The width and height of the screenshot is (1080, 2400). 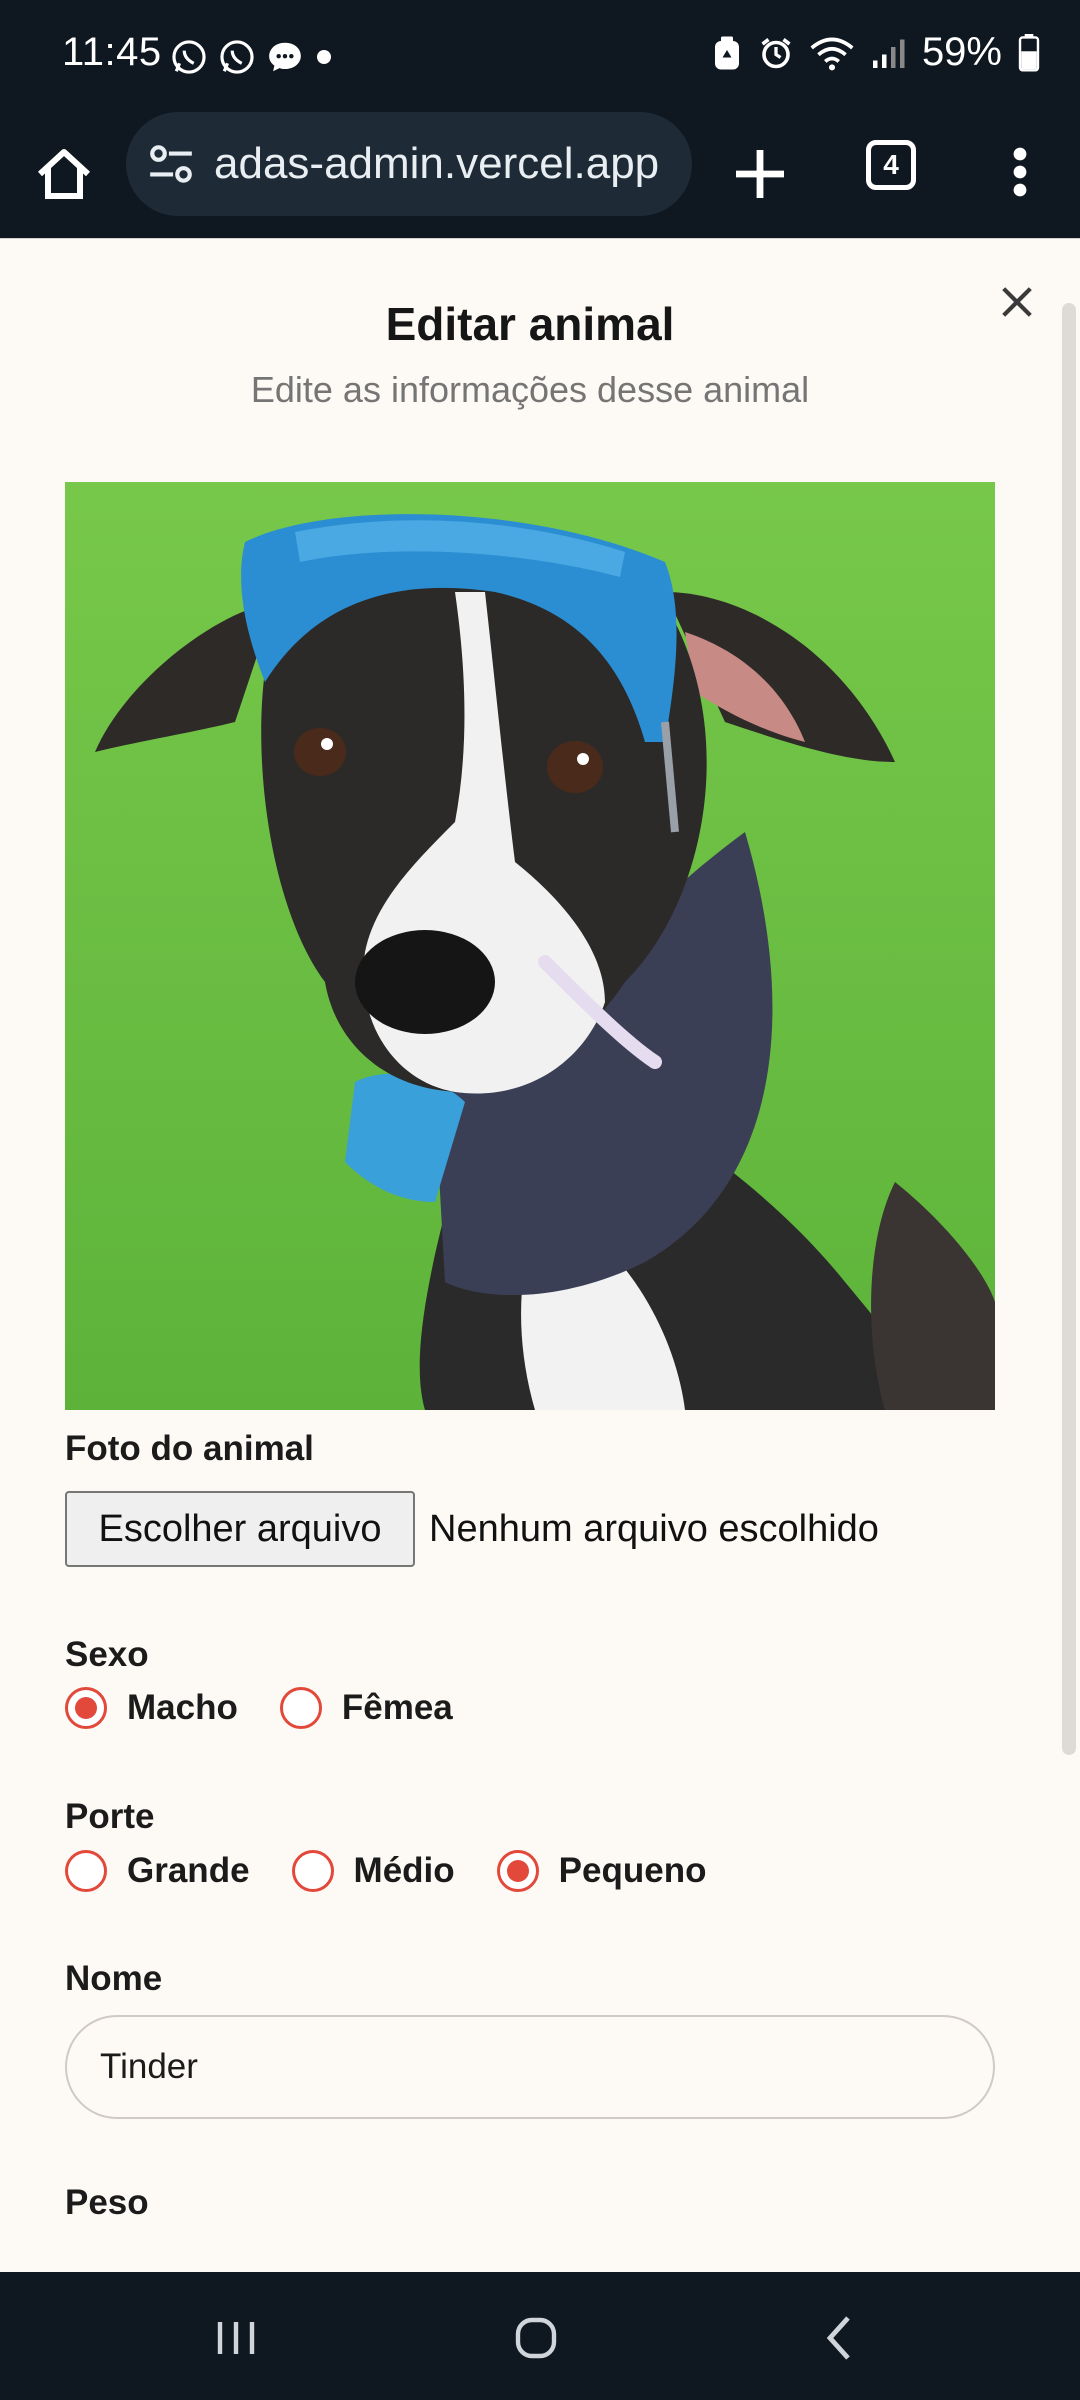 What do you see at coordinates (397, 1707) in the screenshot?
I see `radio-label: Fêmea` at bounding box center [397, 1707].